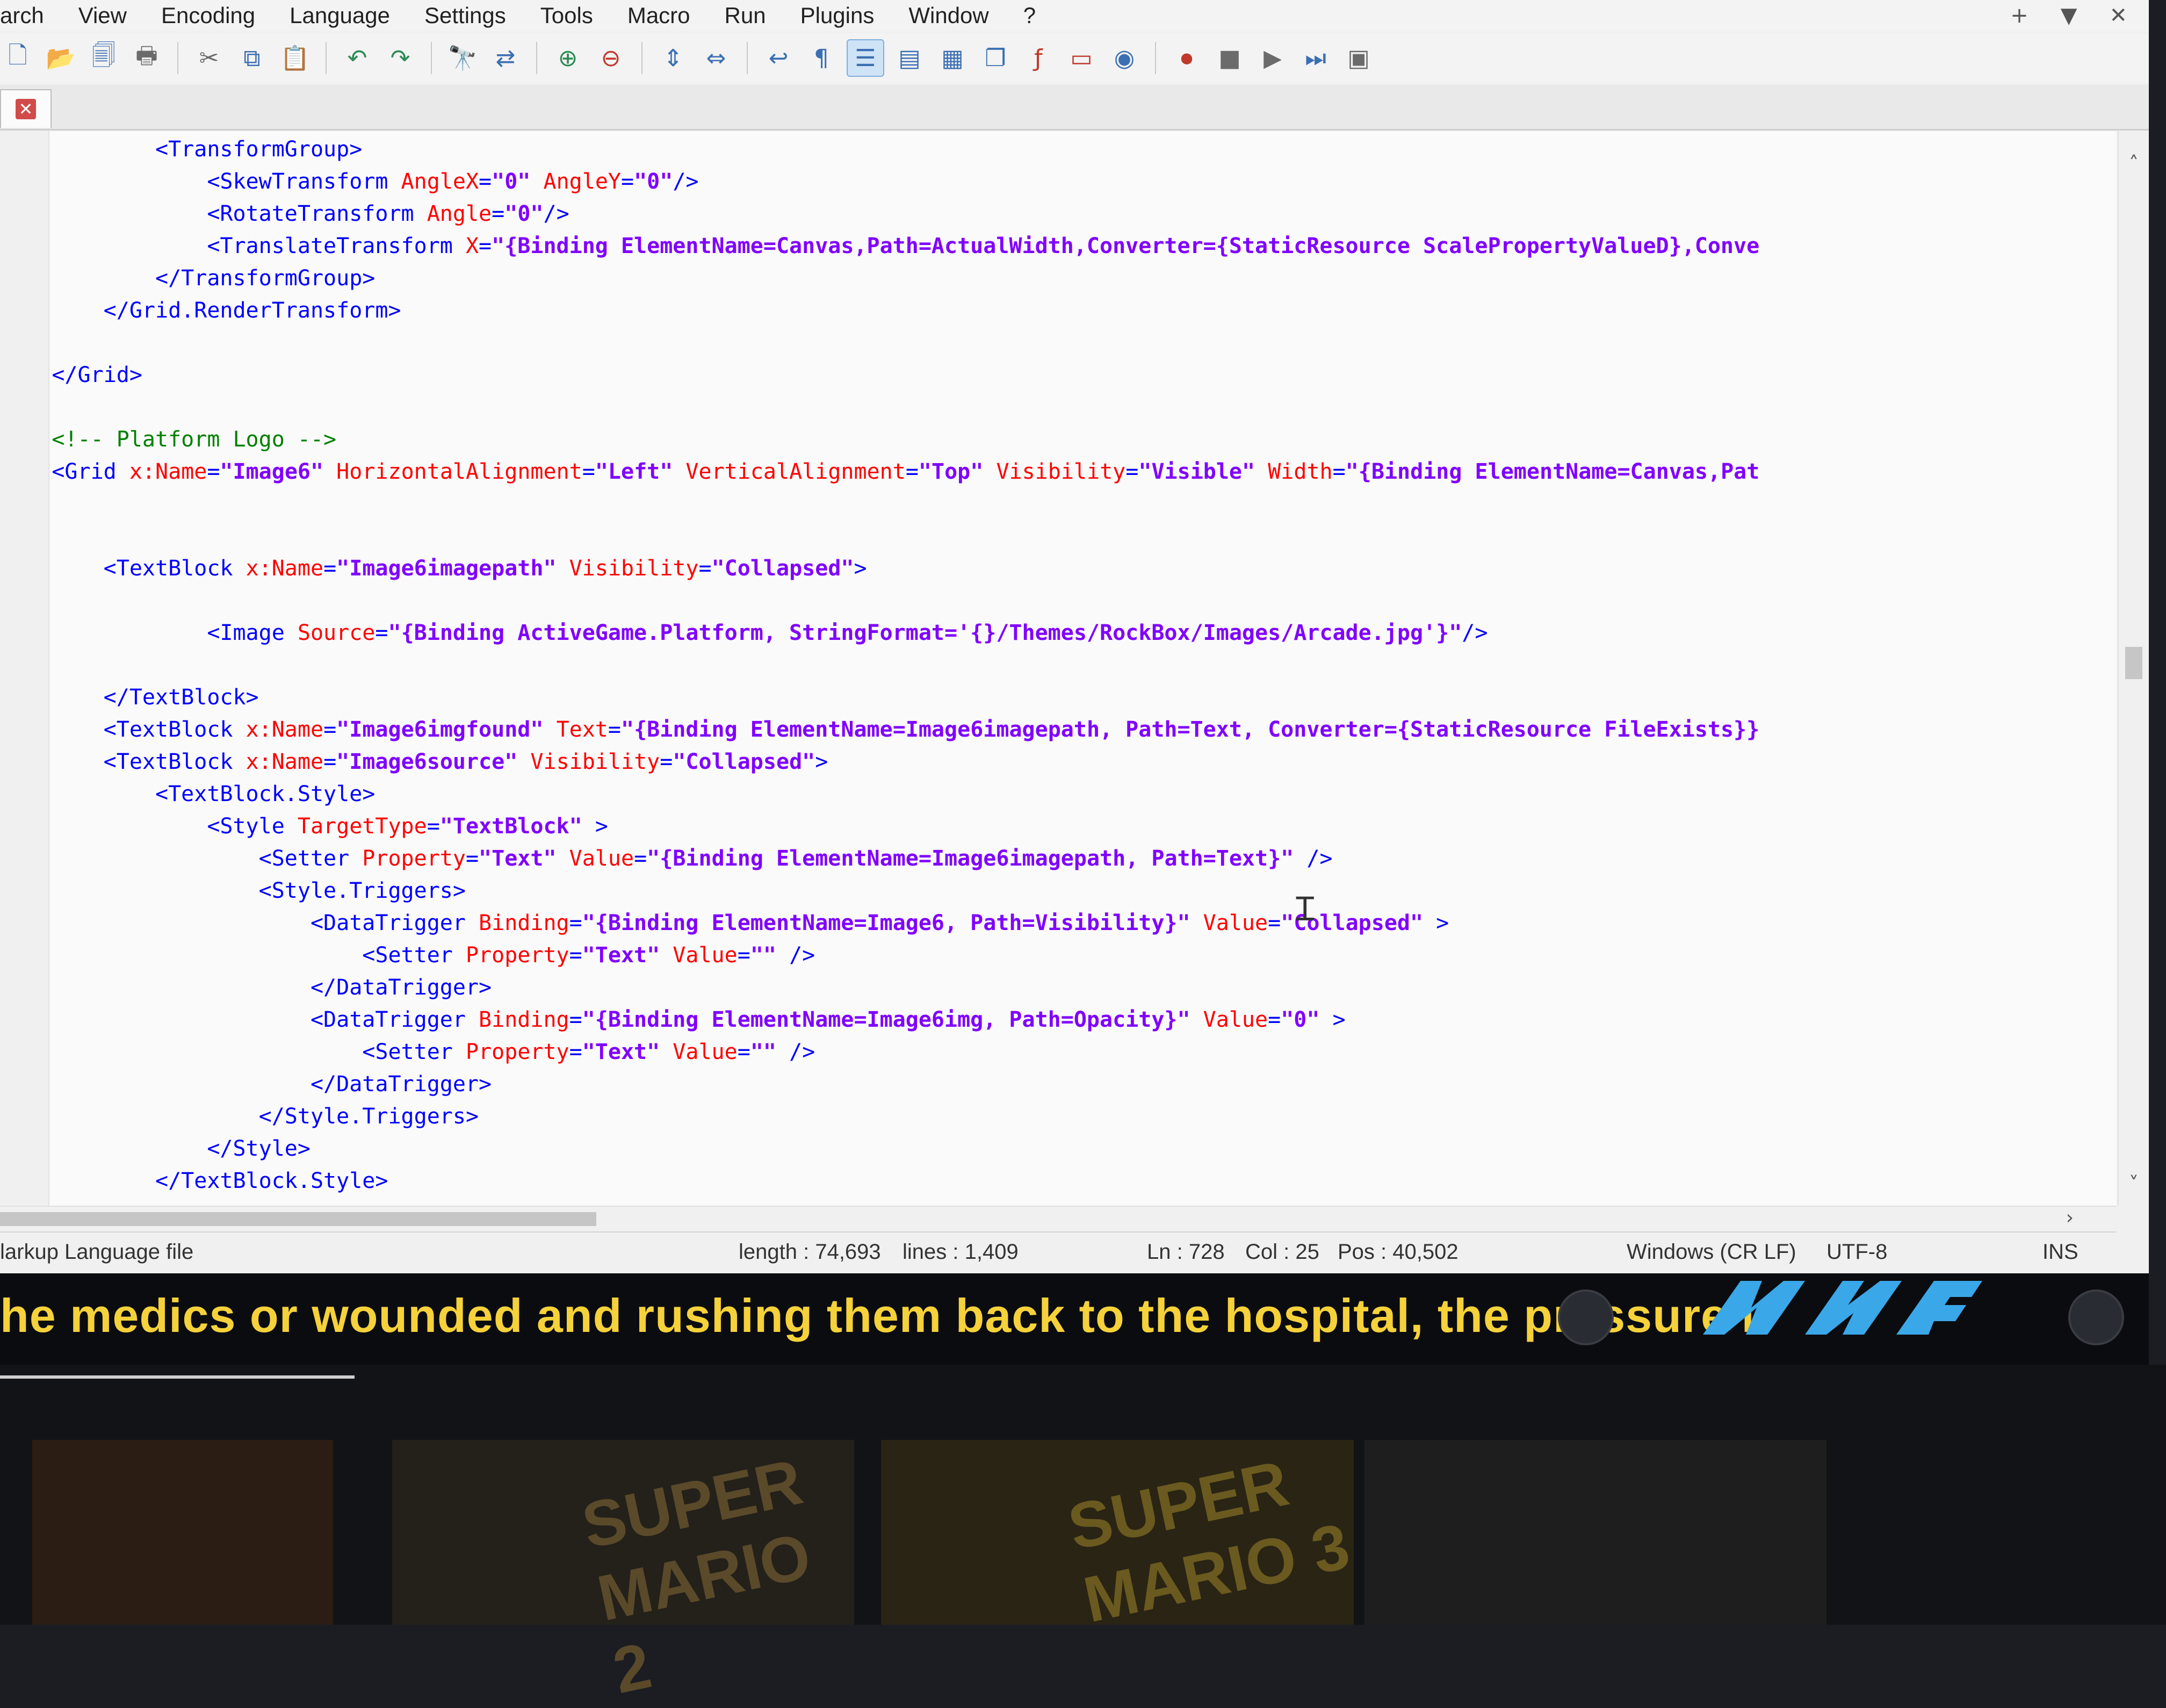 The width and height of the screenshot is (2166, 1708). I want to click on status-eol: Windows (CR LF), so click(1711, 1252).